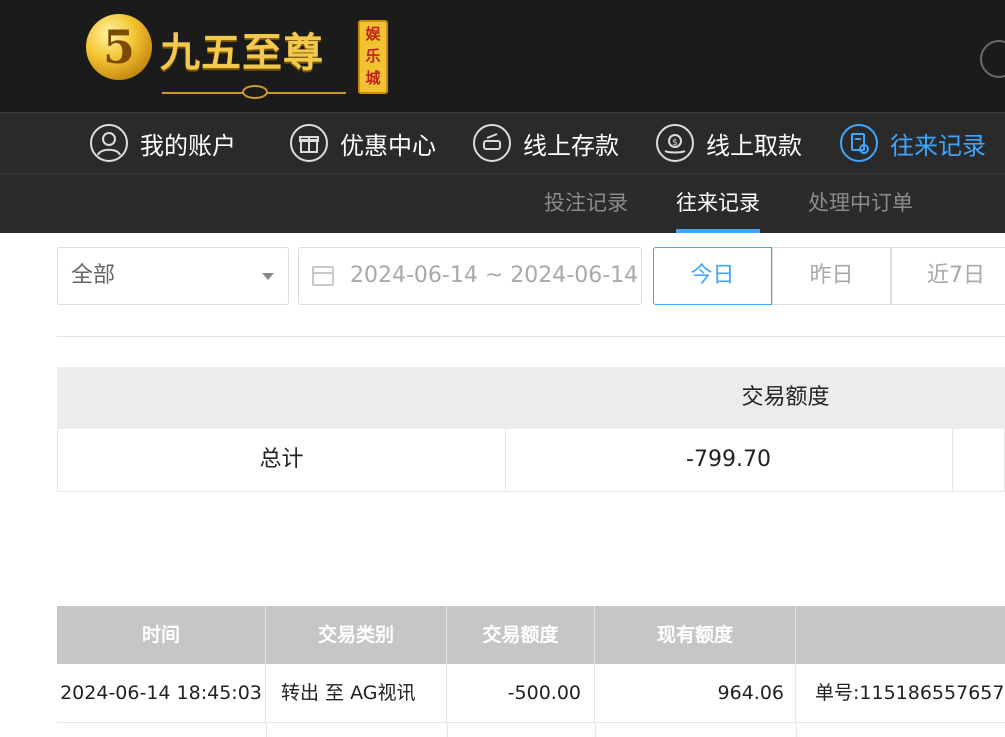  I want to click on gift-icon, so click(309, 143).